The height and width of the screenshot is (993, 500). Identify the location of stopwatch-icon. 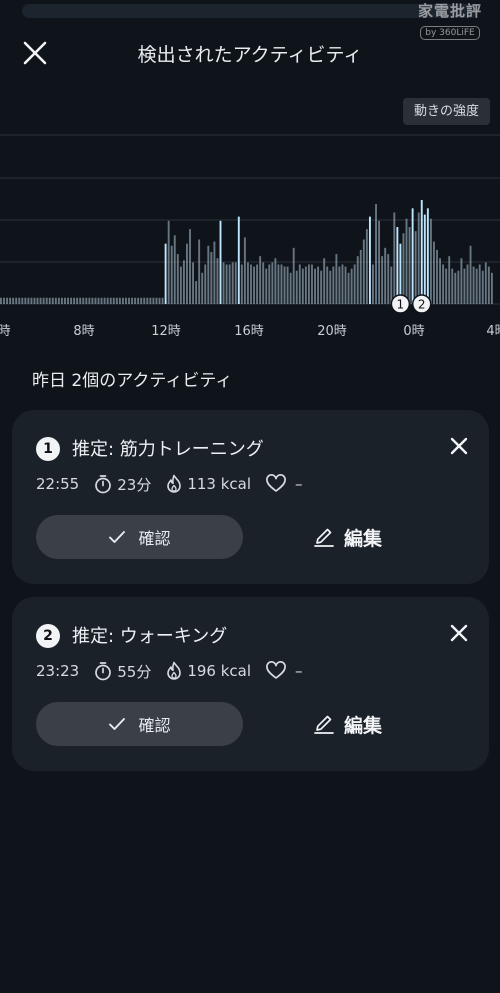
(103, 671).